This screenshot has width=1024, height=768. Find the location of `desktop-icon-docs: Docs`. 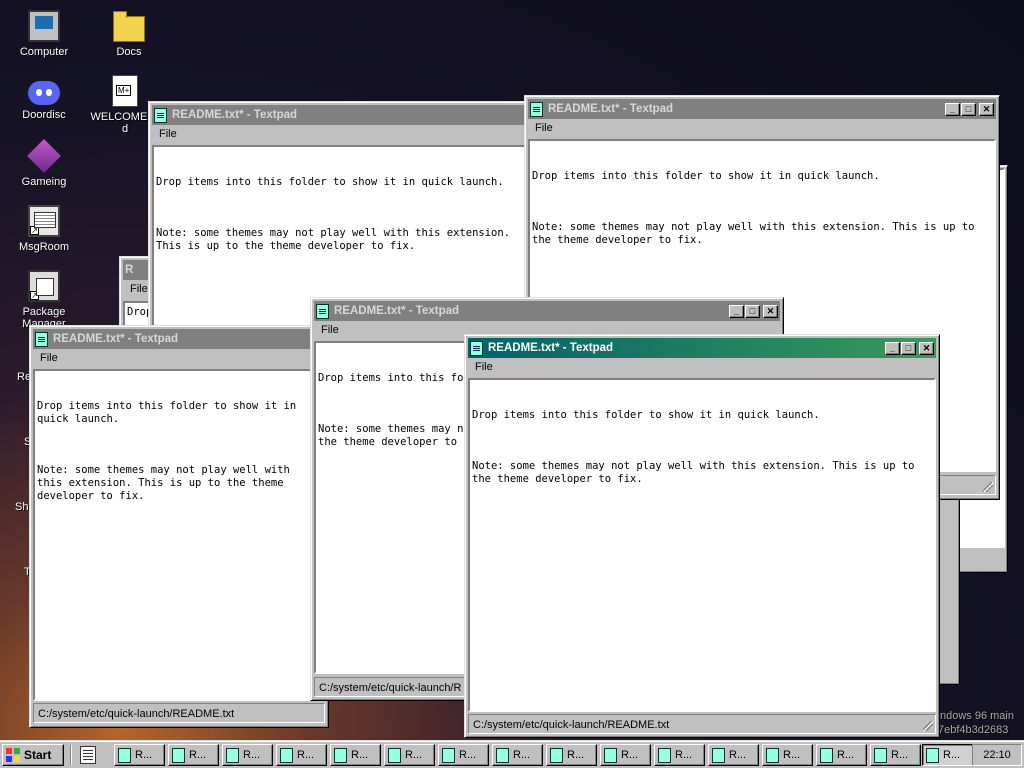

desktop-icon-docs: Docs is located at coordinates (129, 34).